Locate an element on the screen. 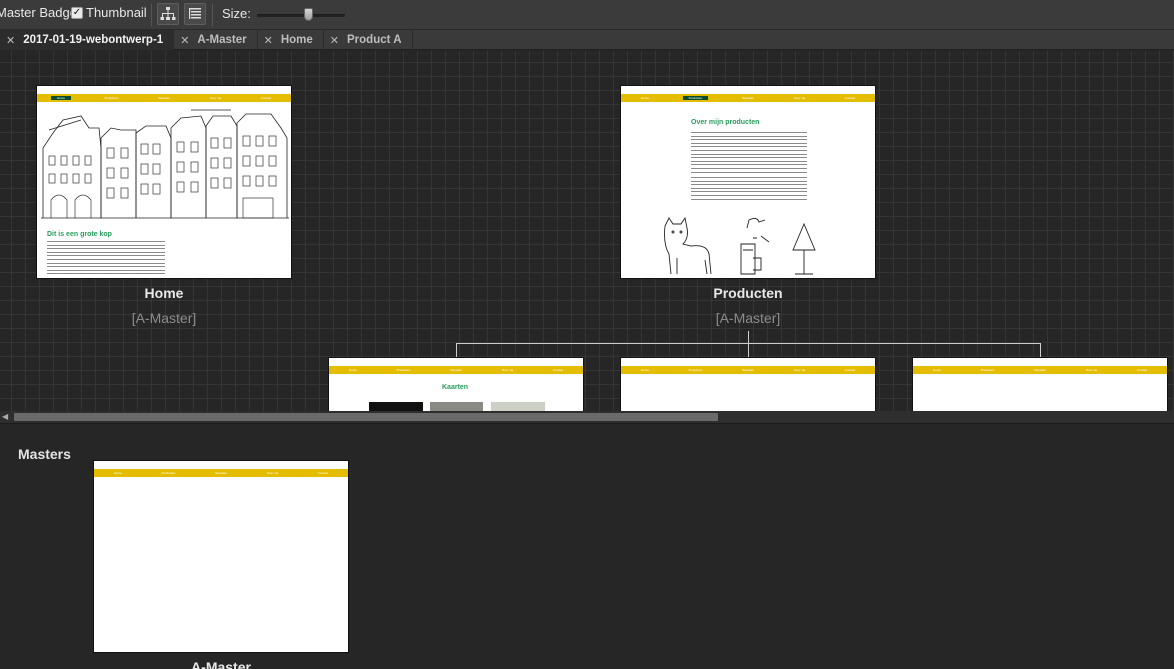 The width and height of the screenshot is (1174, 669). tab-label: A-Master is located at coordinates (222, 40).